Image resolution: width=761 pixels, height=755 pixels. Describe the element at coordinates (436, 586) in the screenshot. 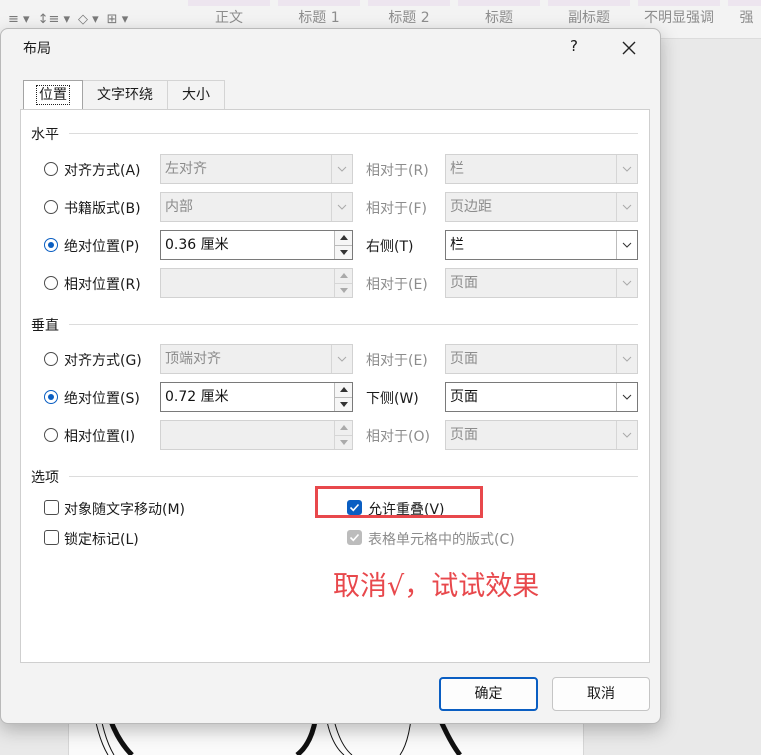

I see `annotation-text: 取消√，试试效果` at that location.